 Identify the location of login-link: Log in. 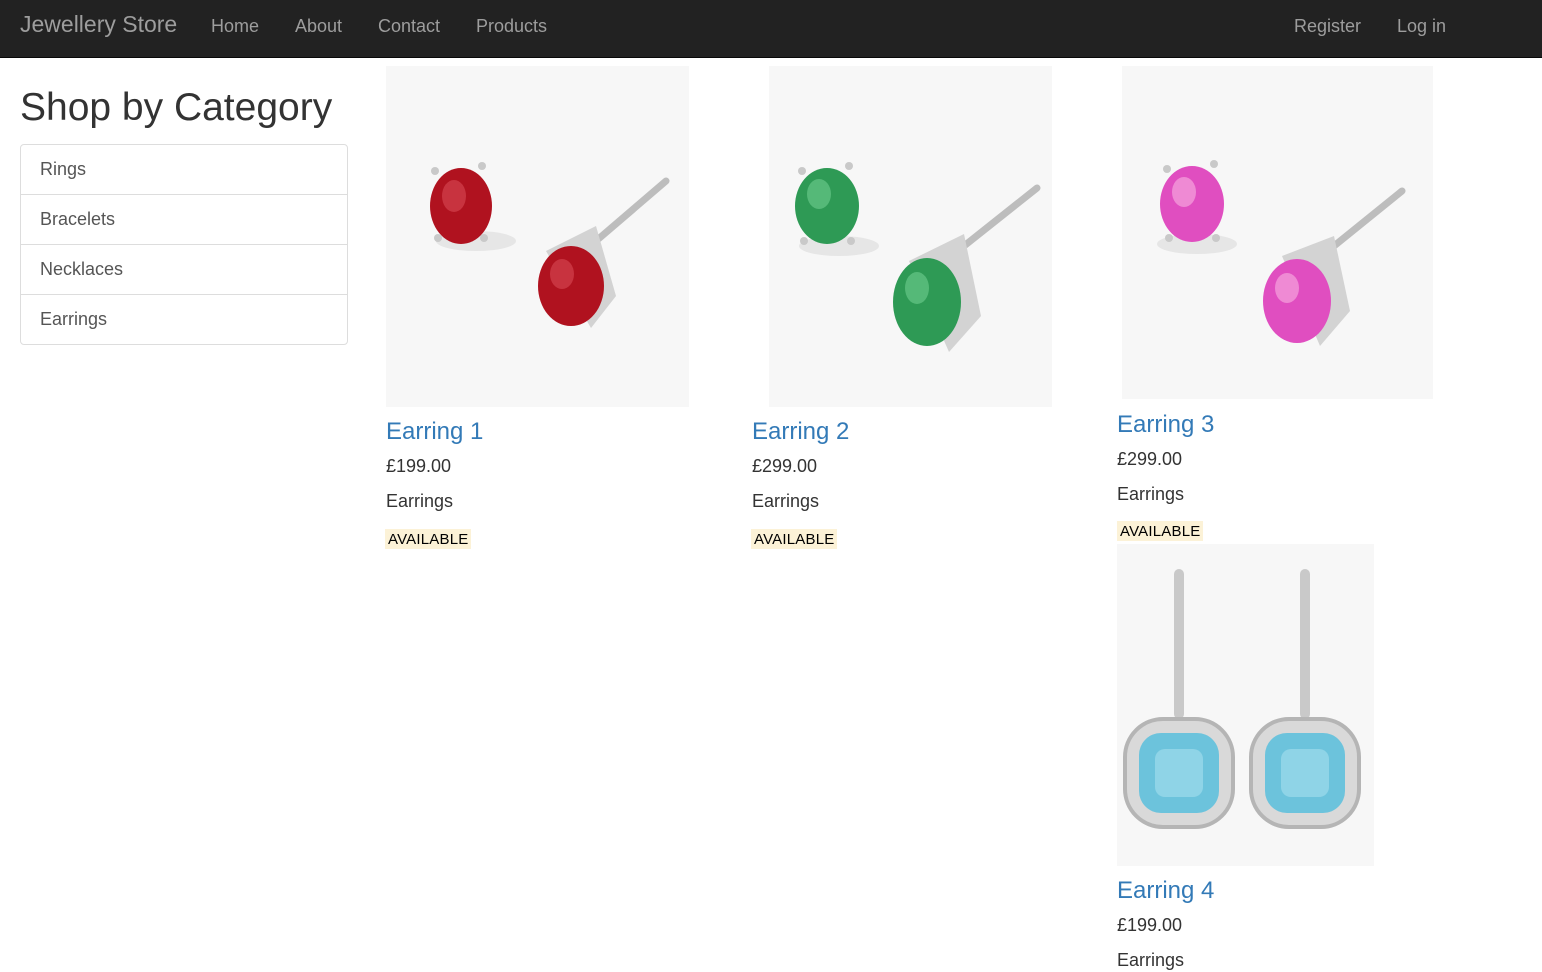
(1421, 26).